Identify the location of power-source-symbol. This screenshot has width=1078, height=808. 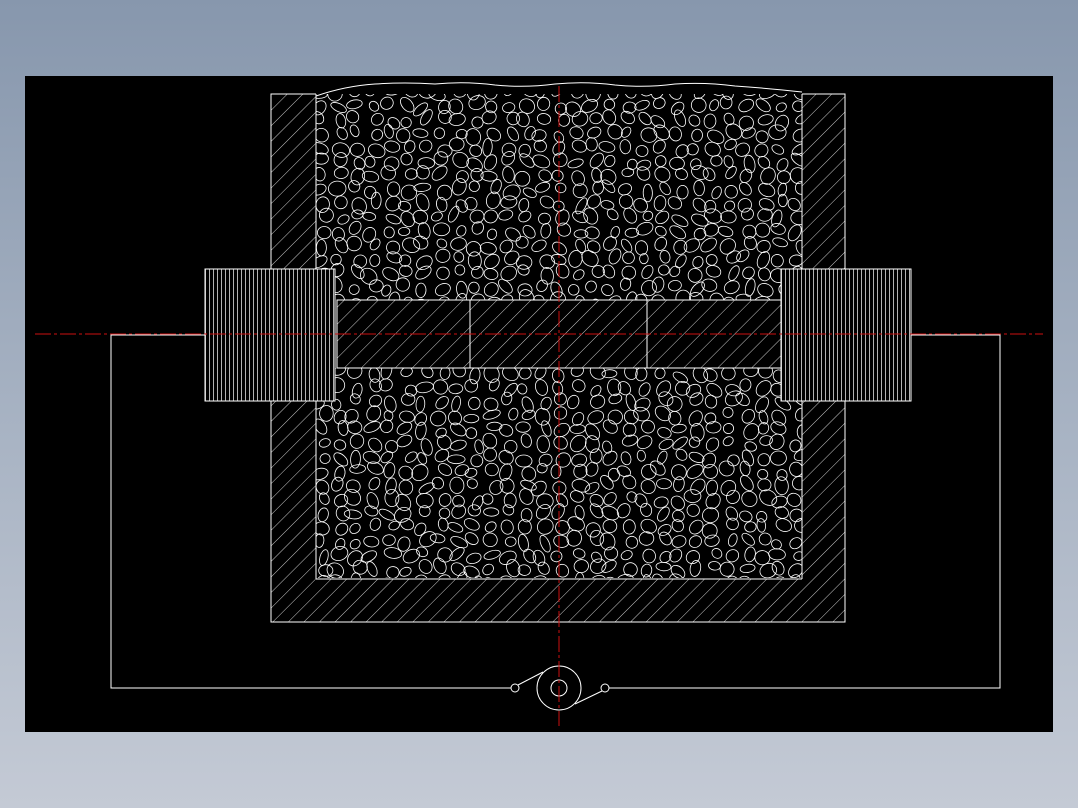
(560, 688).